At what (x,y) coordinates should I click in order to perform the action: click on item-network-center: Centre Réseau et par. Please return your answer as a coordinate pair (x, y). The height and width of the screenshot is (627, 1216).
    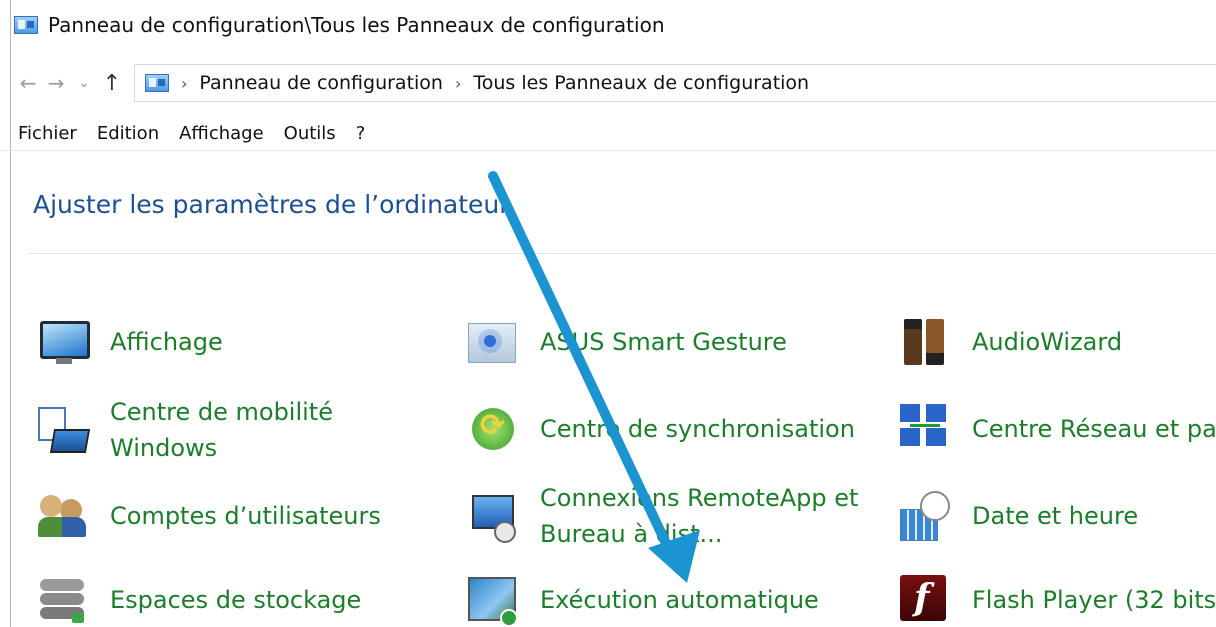
    Looking at the image, I should click on (1058, 429).